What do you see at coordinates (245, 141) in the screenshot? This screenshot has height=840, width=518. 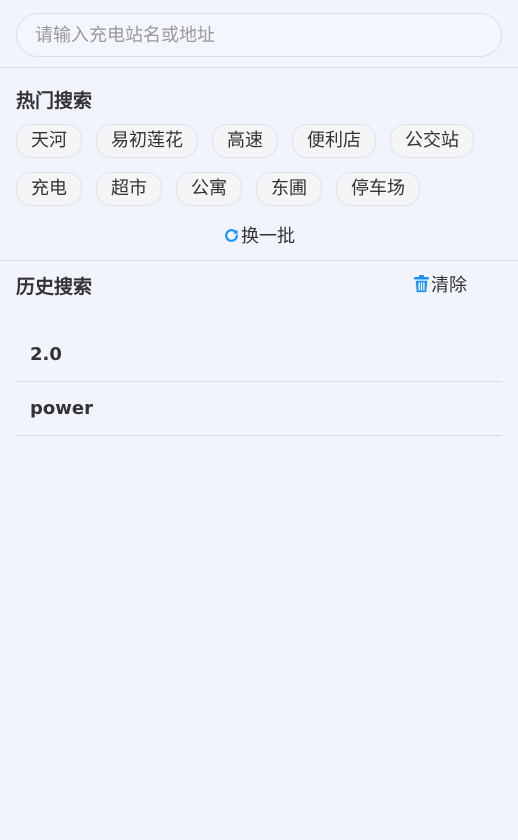 I see `hot-tag: 高速` at bounding box center [245, 141].